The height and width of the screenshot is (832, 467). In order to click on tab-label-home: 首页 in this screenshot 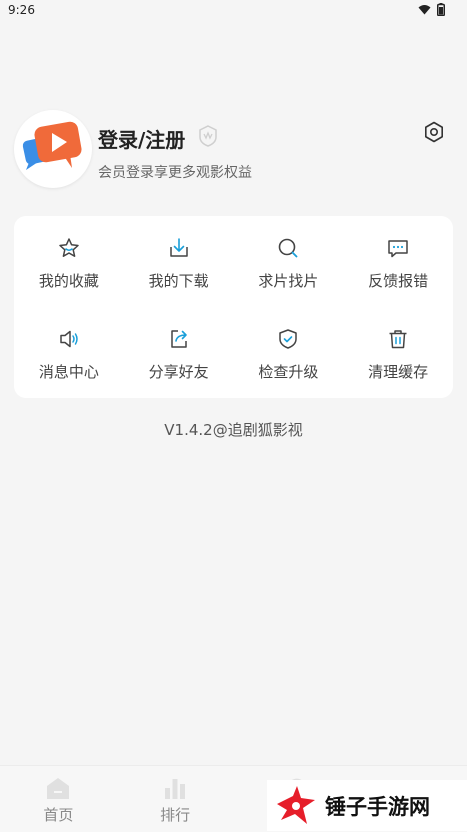, I will do `click(58, 815)`.